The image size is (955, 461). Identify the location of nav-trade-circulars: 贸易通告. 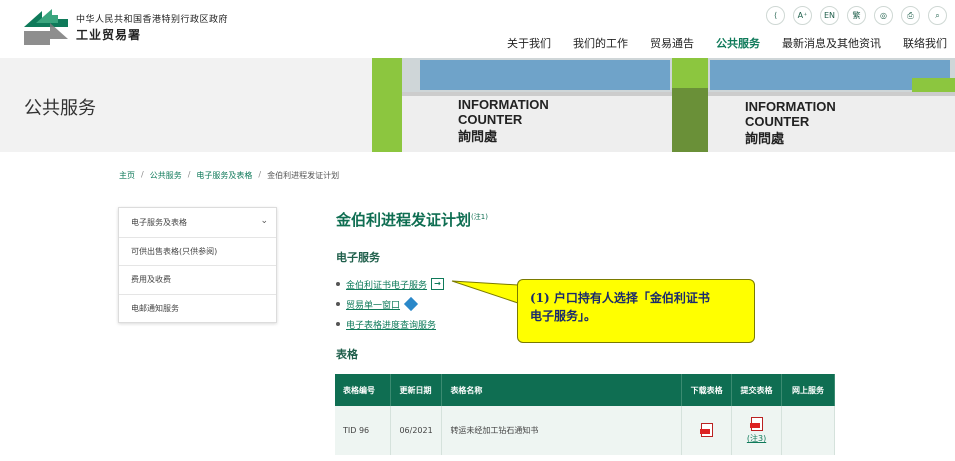
(672, 43).